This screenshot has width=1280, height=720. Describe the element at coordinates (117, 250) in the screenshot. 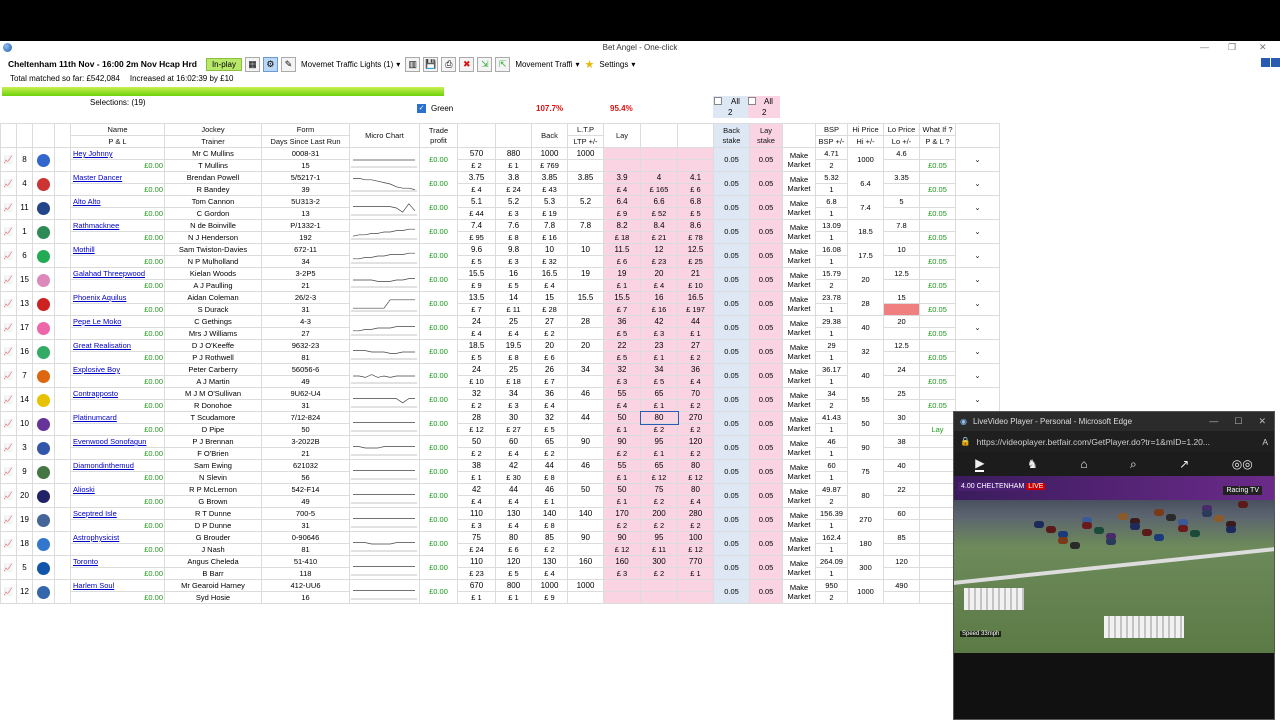

I see `runner-name-link: Mothill` at that location.